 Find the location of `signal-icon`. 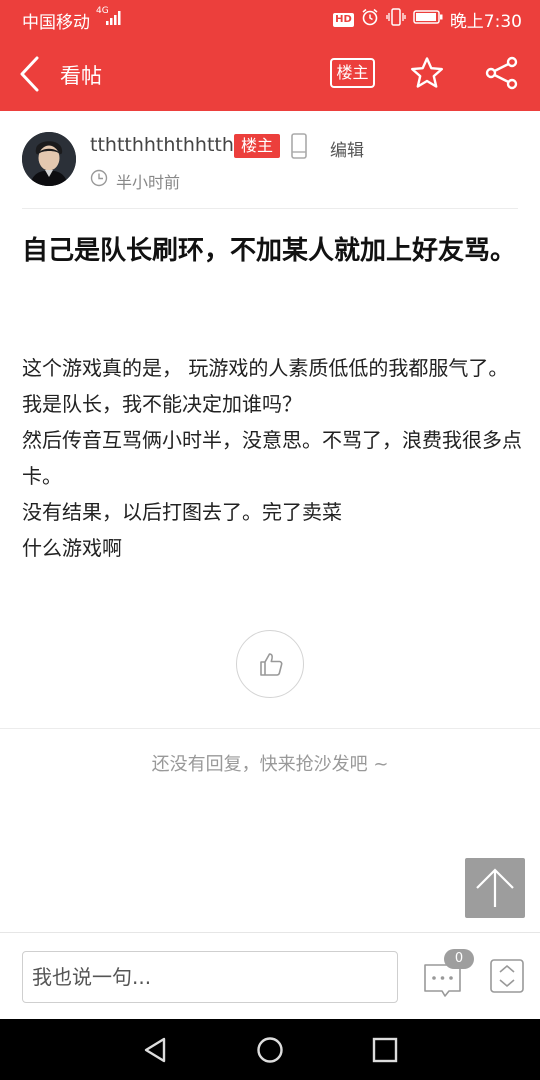

signal-icon is located at coordinates (114, 20).